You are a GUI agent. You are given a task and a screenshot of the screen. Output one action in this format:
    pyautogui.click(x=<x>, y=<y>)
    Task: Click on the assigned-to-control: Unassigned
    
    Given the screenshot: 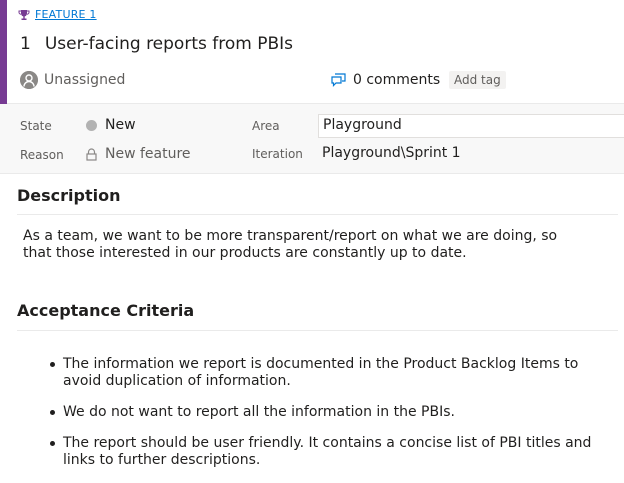 What is the action you would take?
    pyautogui.click(x=72, y=80)
    